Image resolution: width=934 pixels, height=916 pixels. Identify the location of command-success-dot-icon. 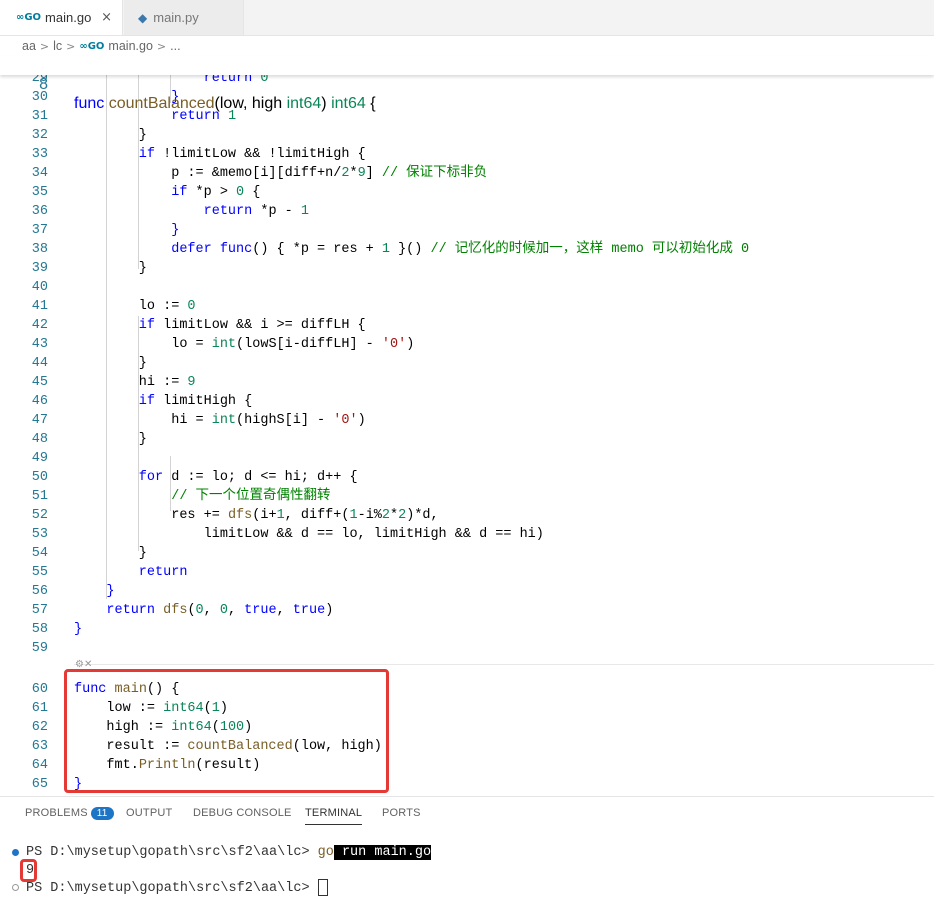
(15, 852).